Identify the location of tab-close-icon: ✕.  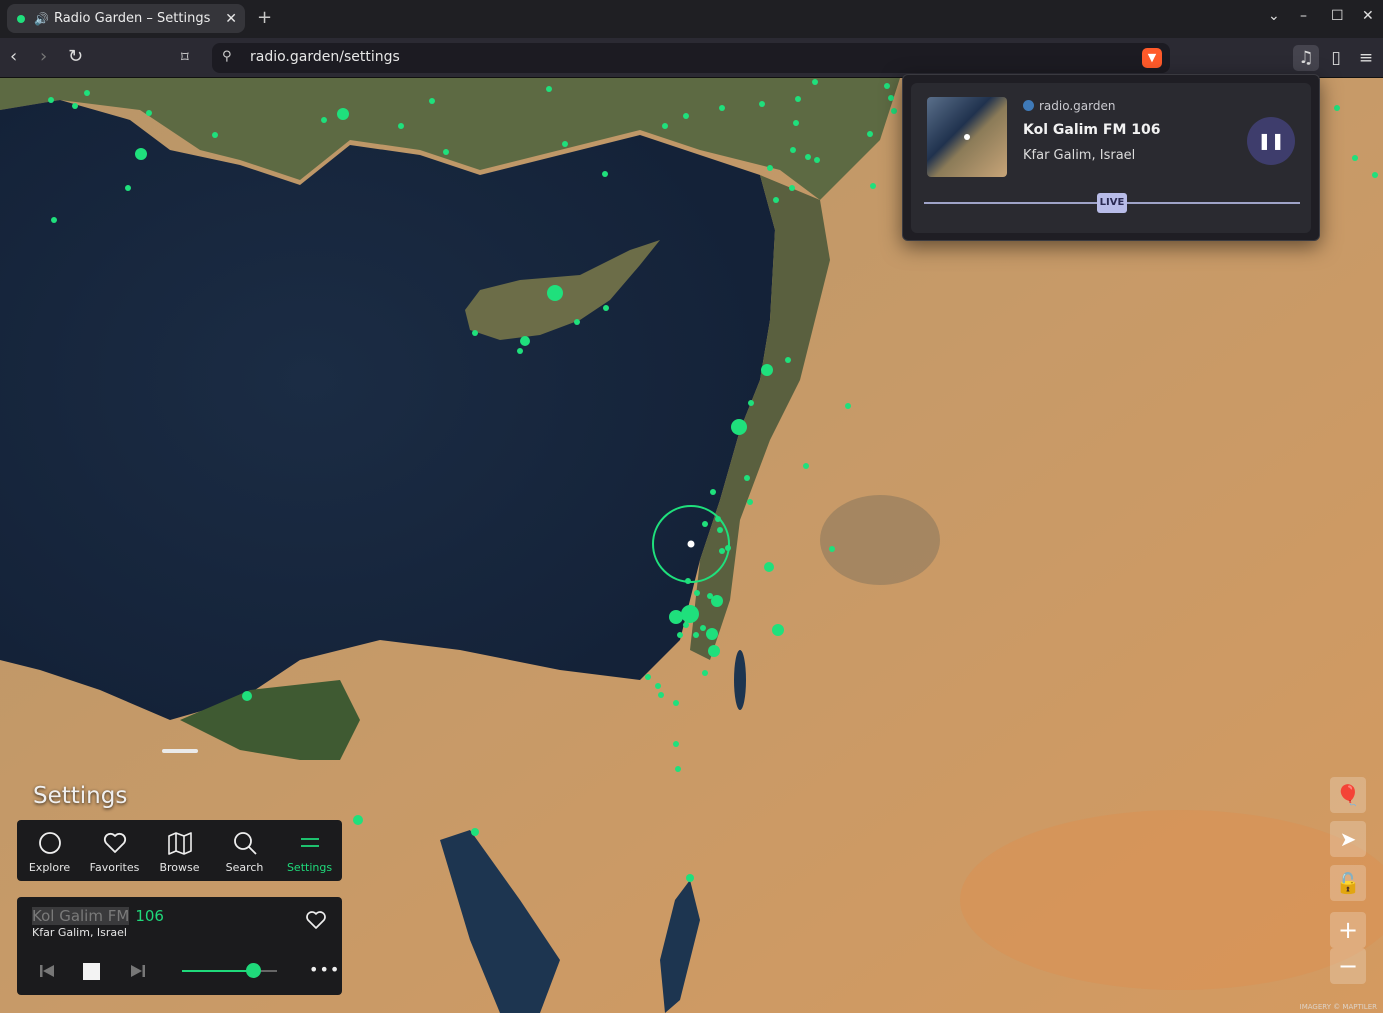
(231, 19).